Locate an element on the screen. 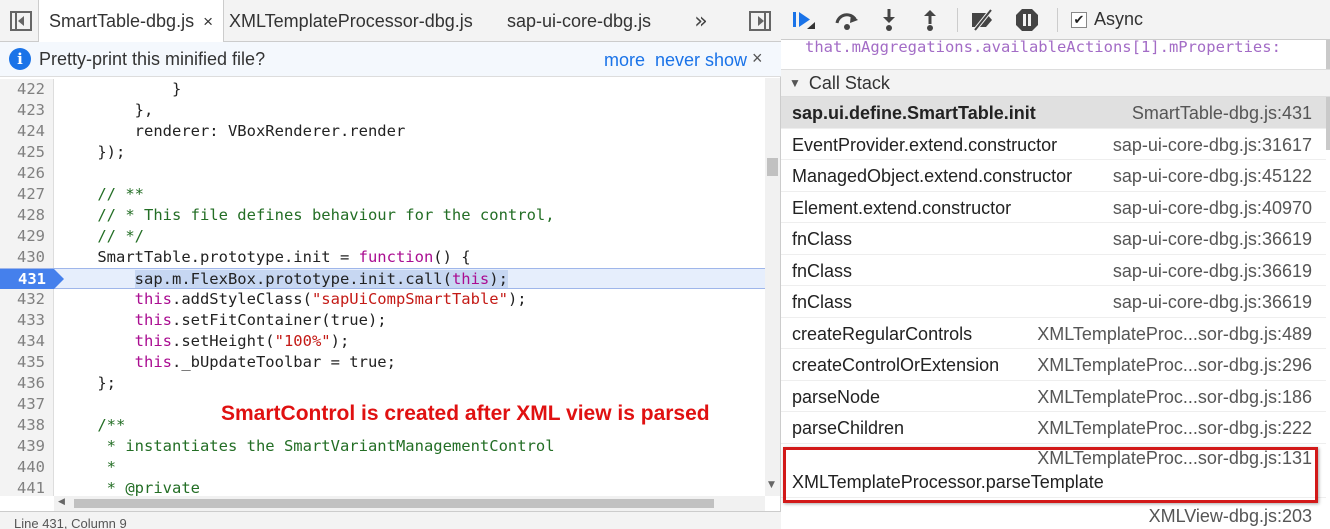 The image size is (1330, 529). tab-label: SmartTable-dbg.js is located at coordinates (122, 21).